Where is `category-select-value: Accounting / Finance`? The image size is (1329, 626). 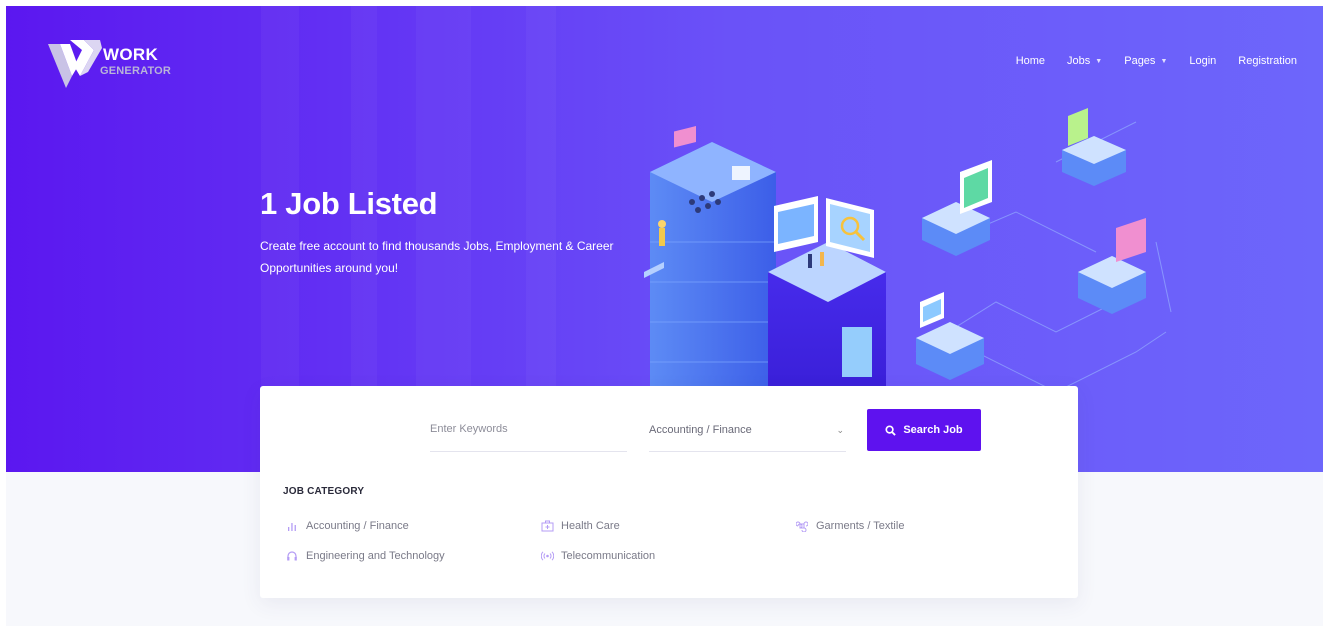
category-select-value: Accounting / Finance is located at coordinates (700, 430).